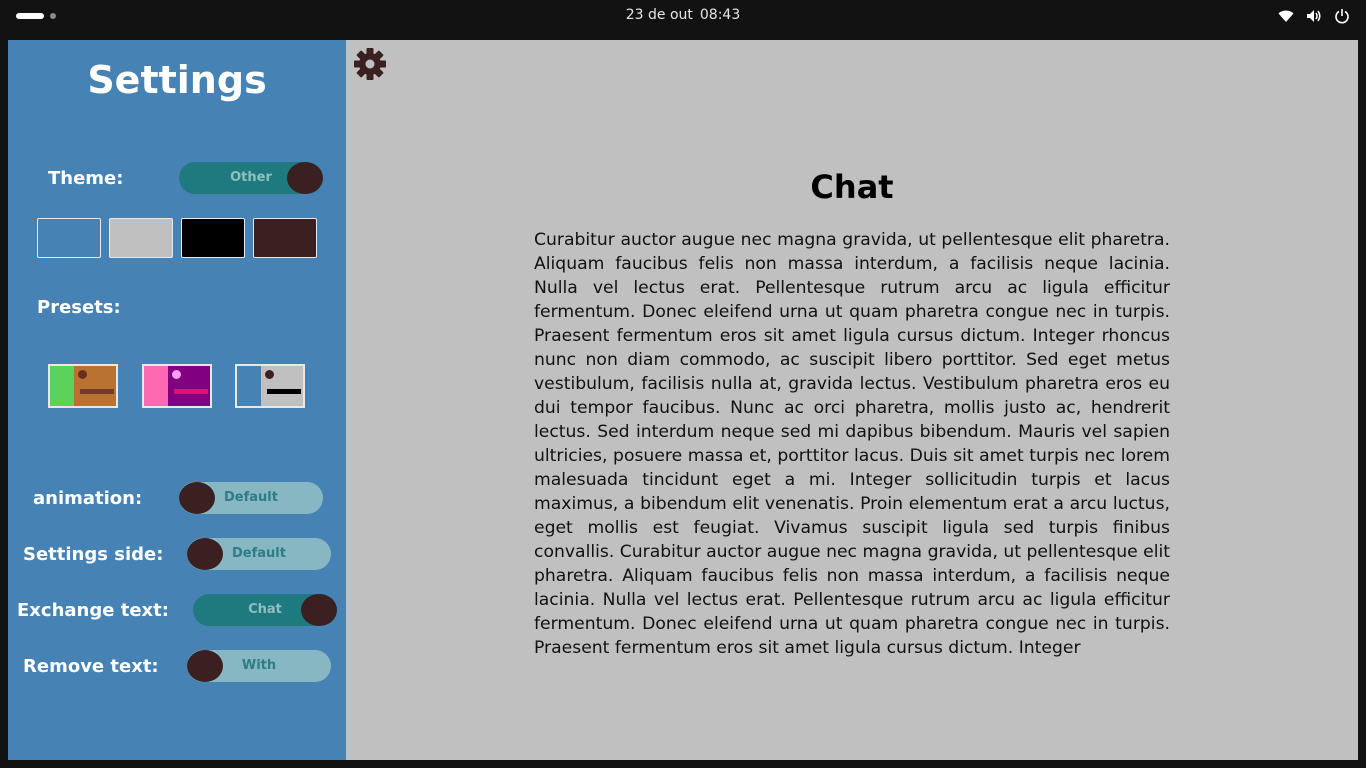 The width and height of the screenshot is (1366, 768). I want to click on settings-side-label: Settings side:, so click(93, 554).